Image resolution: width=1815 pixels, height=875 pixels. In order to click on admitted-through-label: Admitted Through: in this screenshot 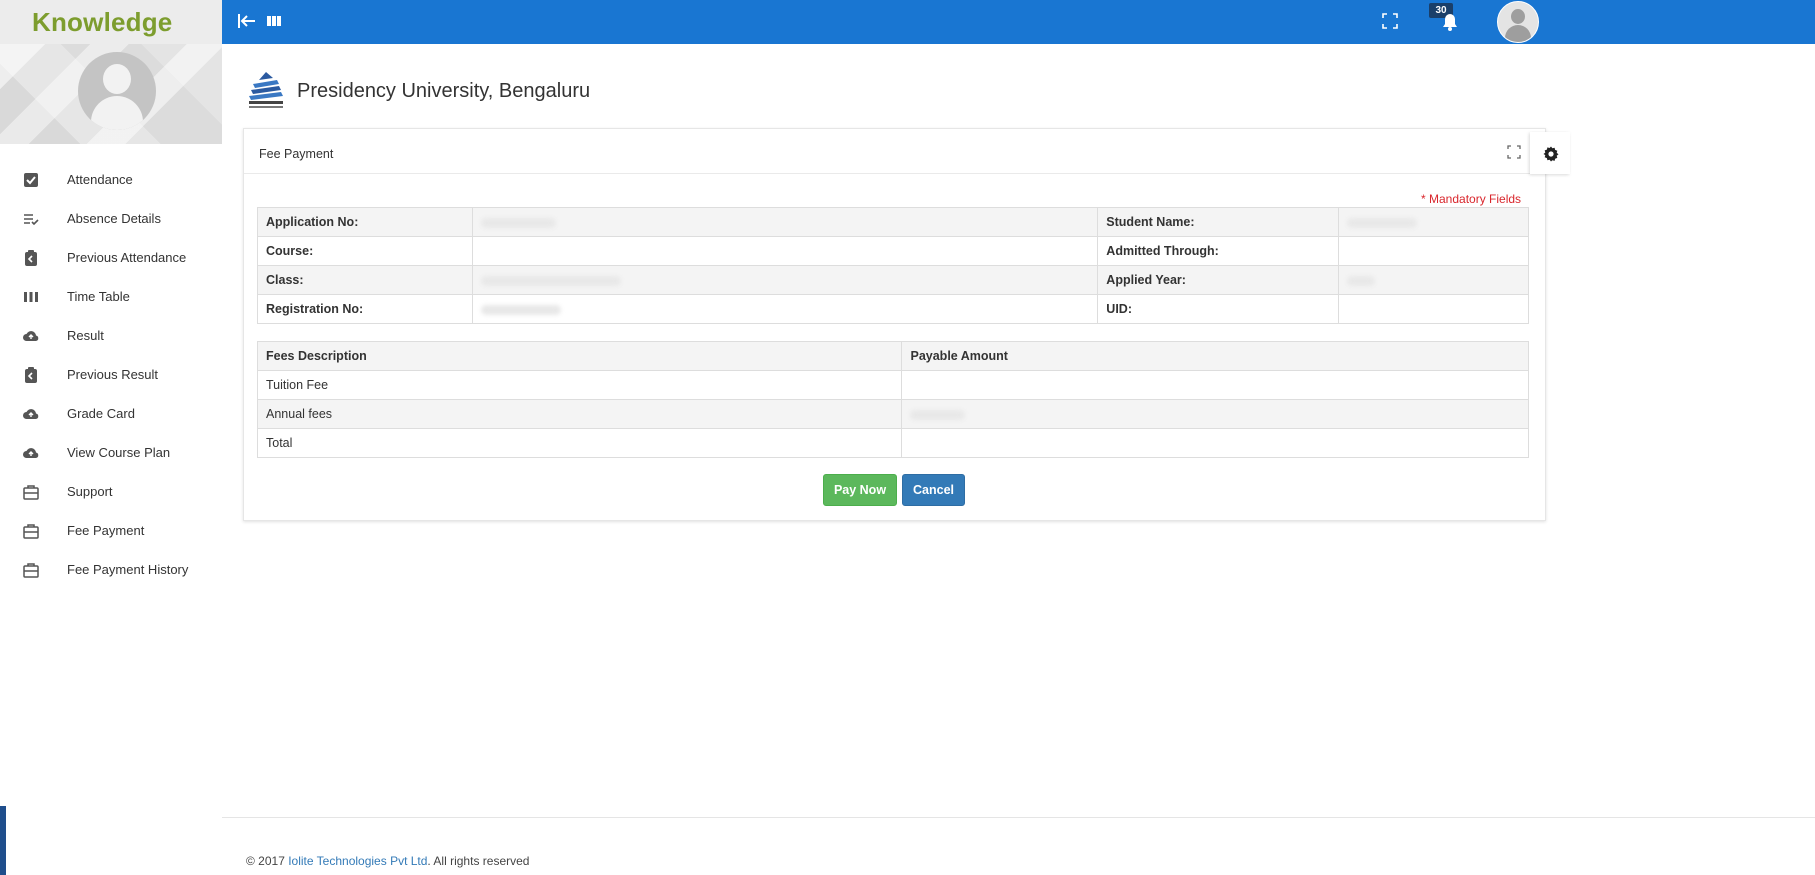, I will do `click(1218, 251)`.